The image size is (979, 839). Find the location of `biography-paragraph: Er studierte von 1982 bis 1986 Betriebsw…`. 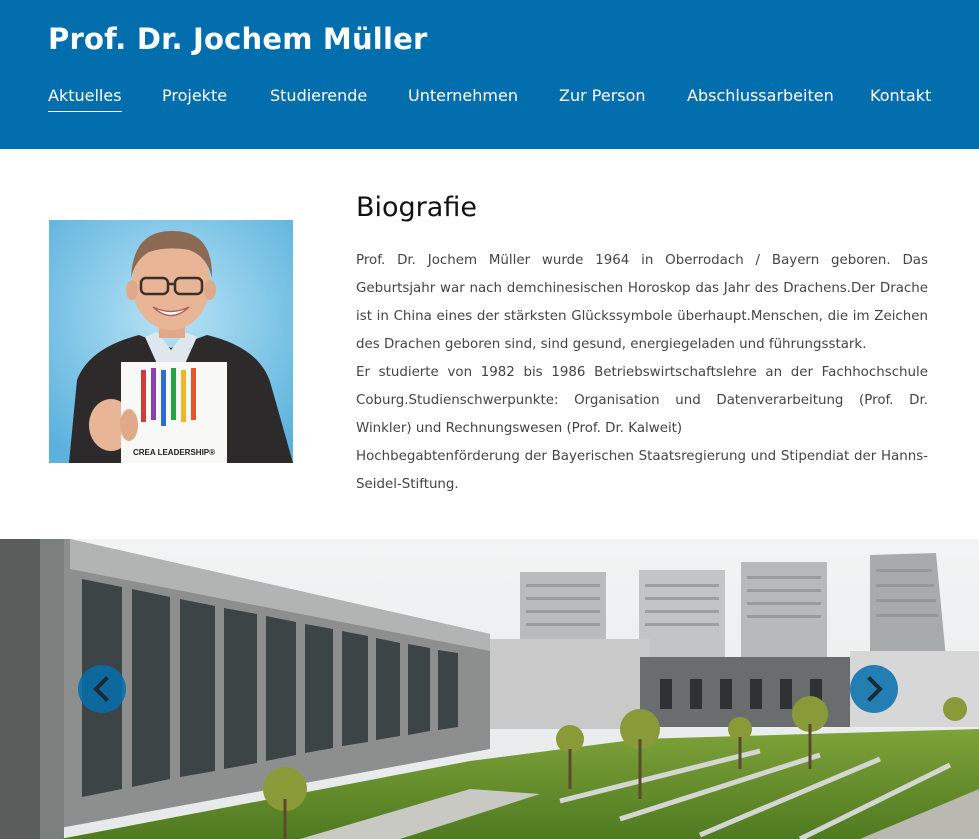

biography-paragraph: Er studierte von 1982 bis 1986 Betriebsw… is located at coordinates (642, 400).